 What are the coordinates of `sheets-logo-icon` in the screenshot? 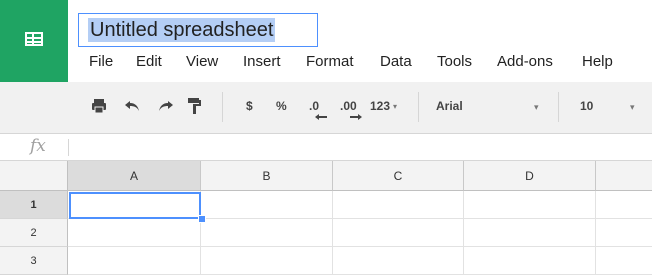 It's located at (34, 41).